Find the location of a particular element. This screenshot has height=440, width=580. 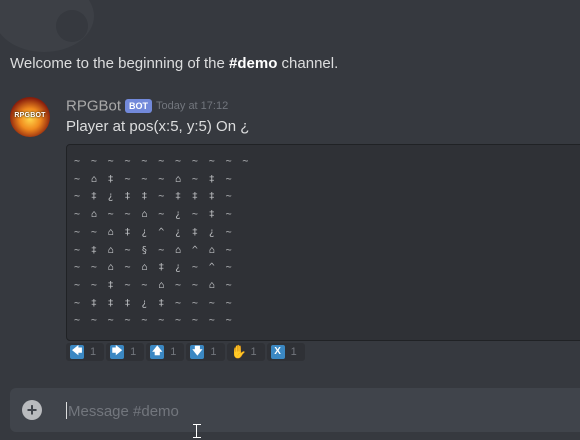

reaction-up: 🡅 1 is located at coordinates (165, 352).